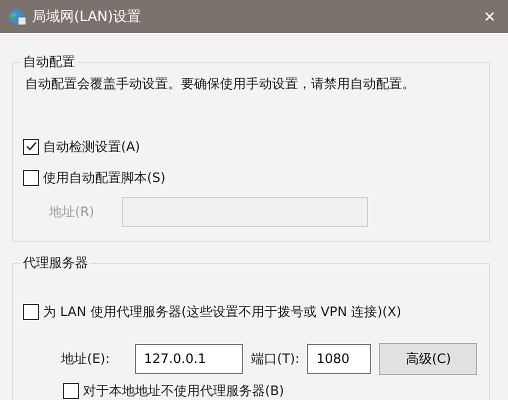 The image size is (508, 400). I want to click on description: 自动配置会覆盖手动设置。要确保使用手动设置，请禁用自动配置。, so click(220, 84).